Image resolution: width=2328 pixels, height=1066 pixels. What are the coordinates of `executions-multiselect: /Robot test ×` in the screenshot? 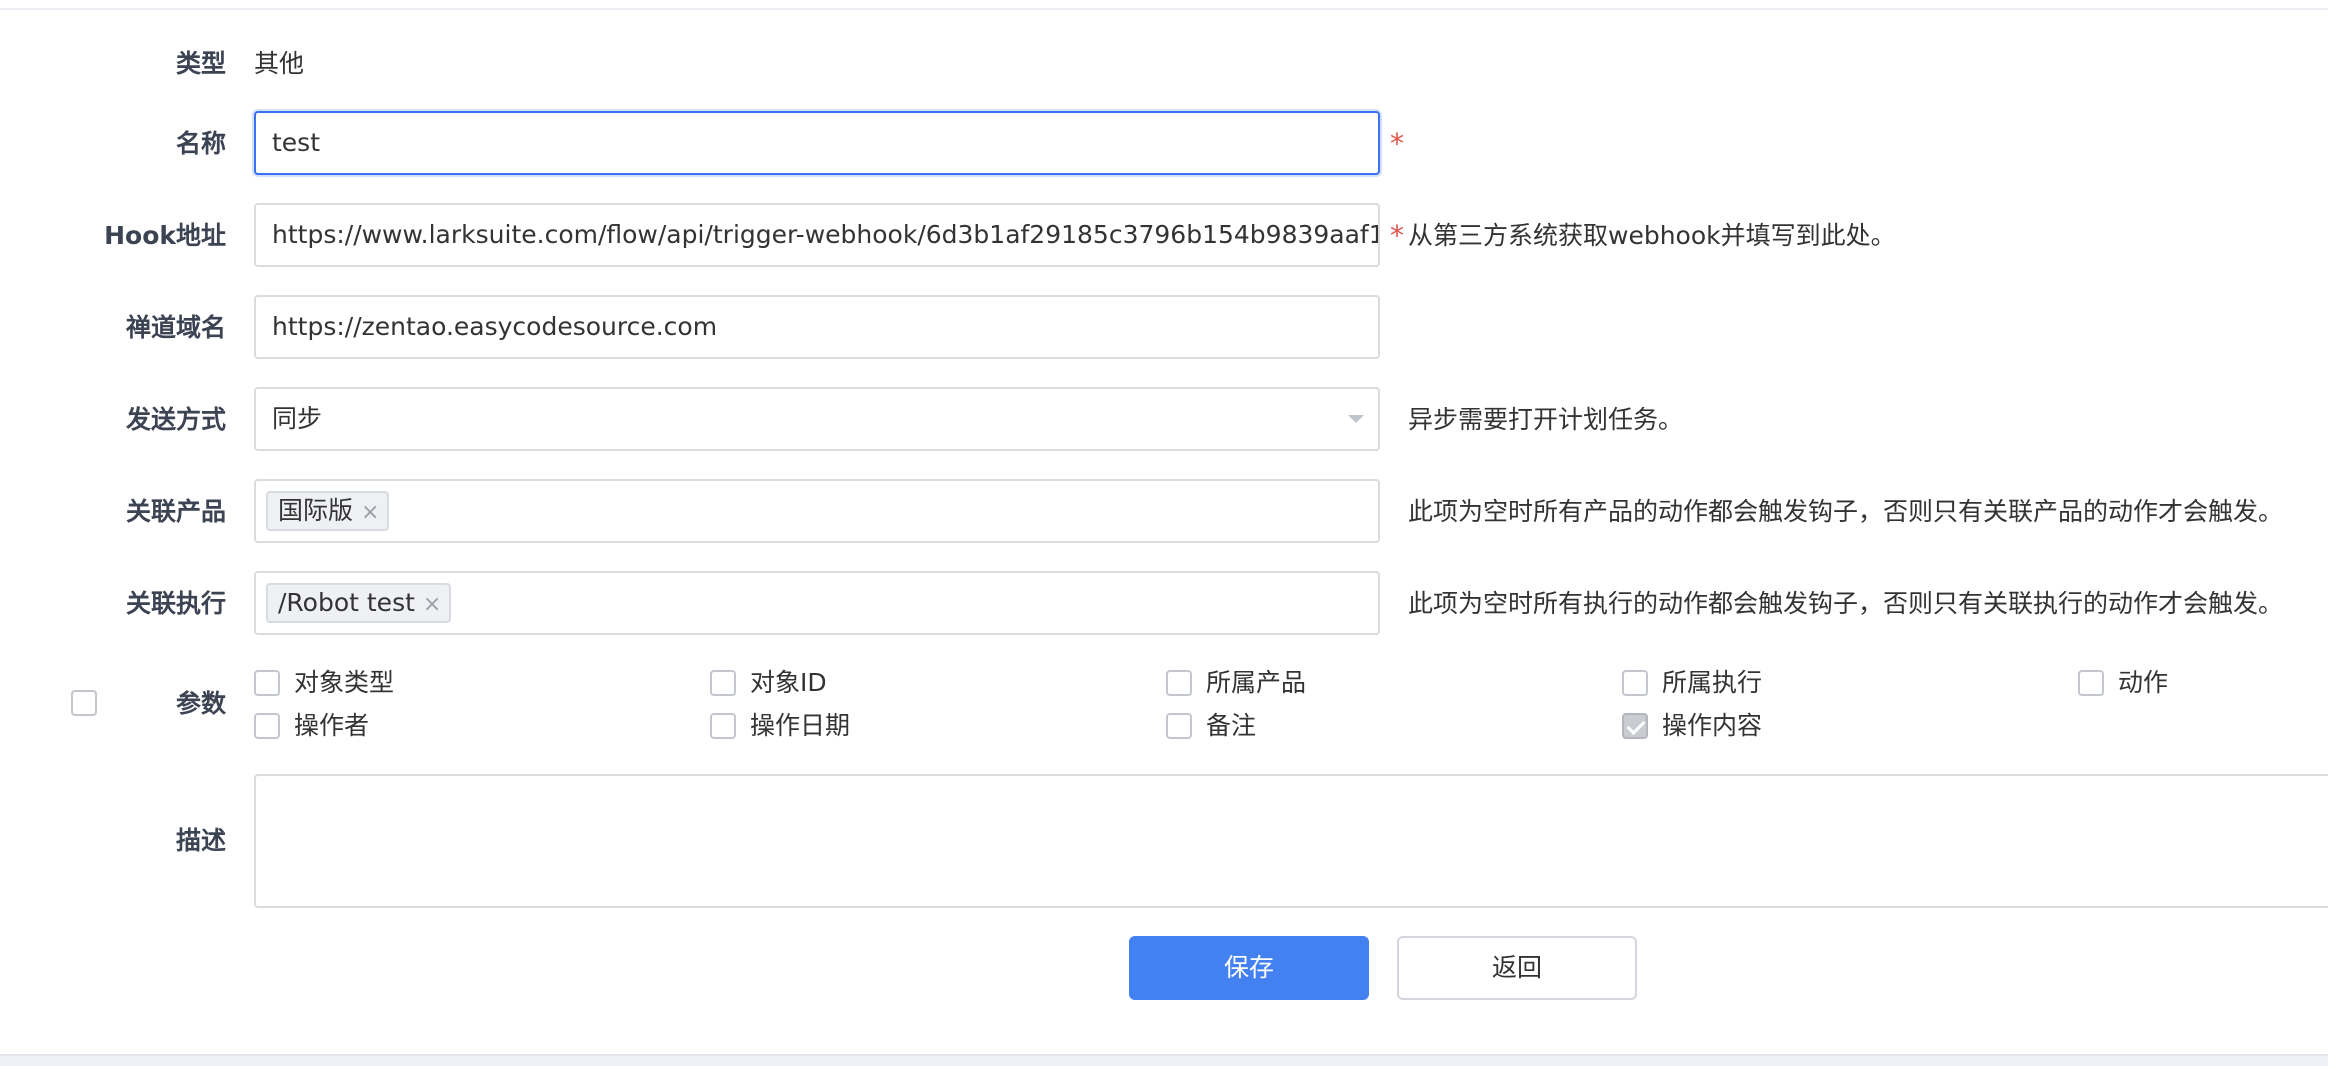 It's located at (817, 603).